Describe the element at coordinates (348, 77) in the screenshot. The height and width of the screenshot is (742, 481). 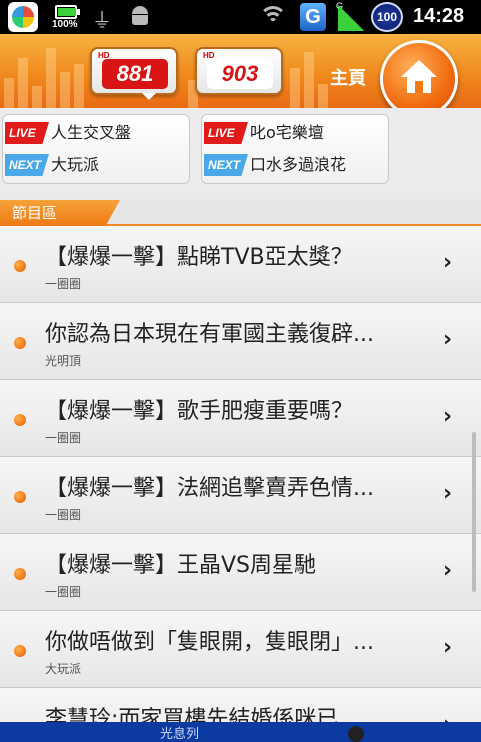
I see `home-label: 主頁` at that location.